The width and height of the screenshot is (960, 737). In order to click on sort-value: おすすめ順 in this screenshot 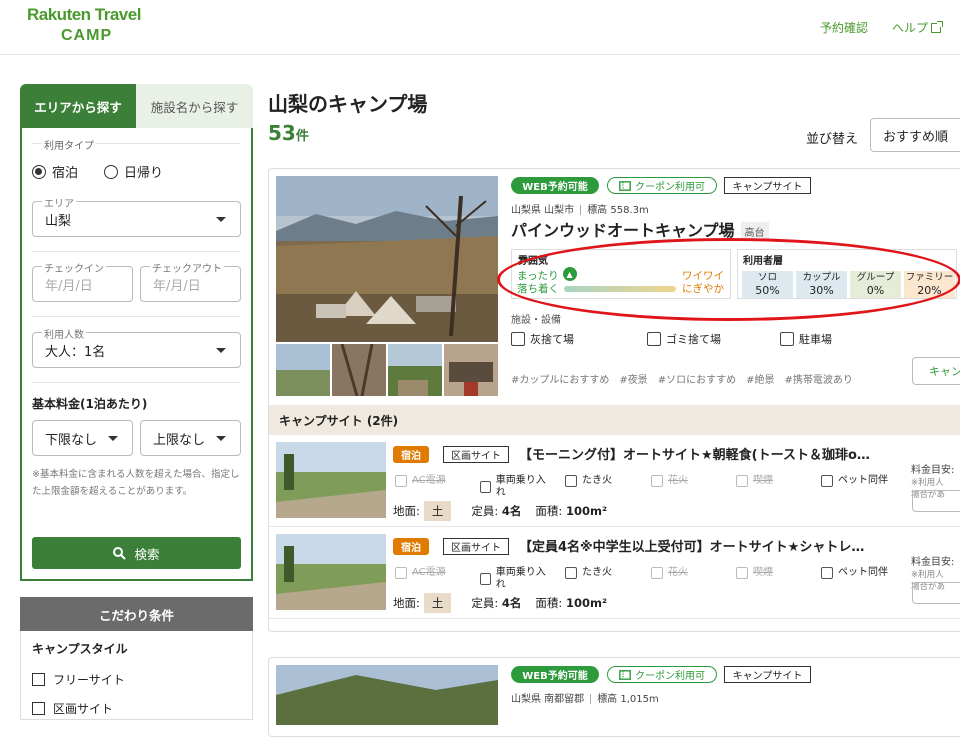, I will do `click(916, 137)`.